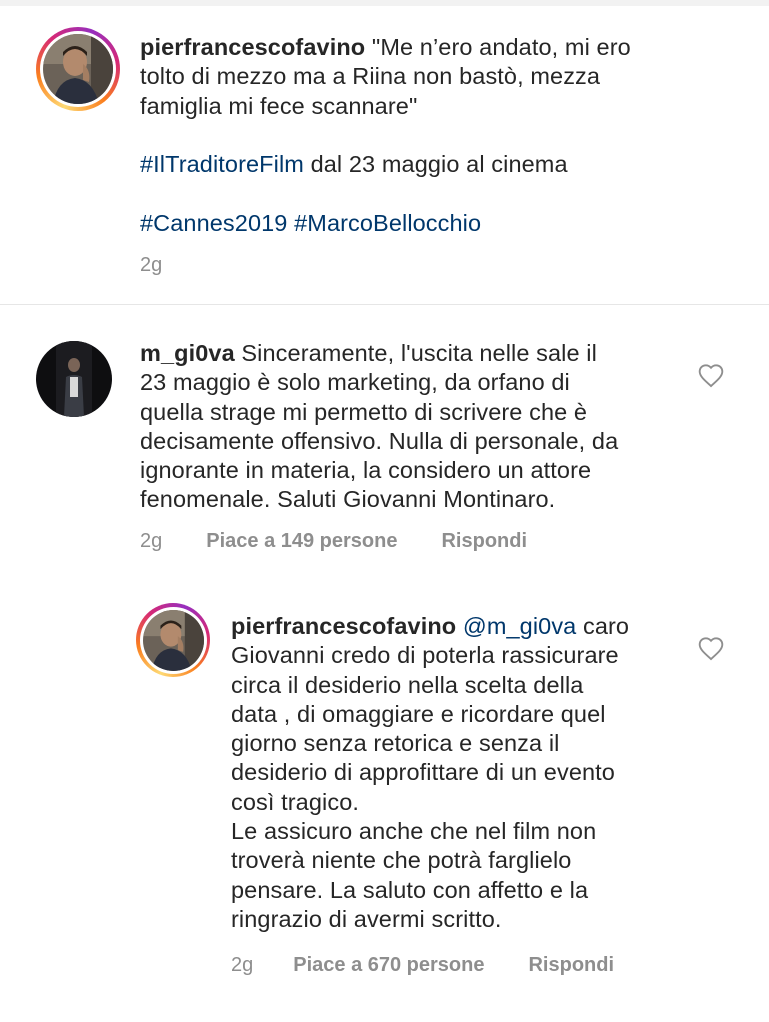  I want to click on reply-avatar, so click(173, 640).